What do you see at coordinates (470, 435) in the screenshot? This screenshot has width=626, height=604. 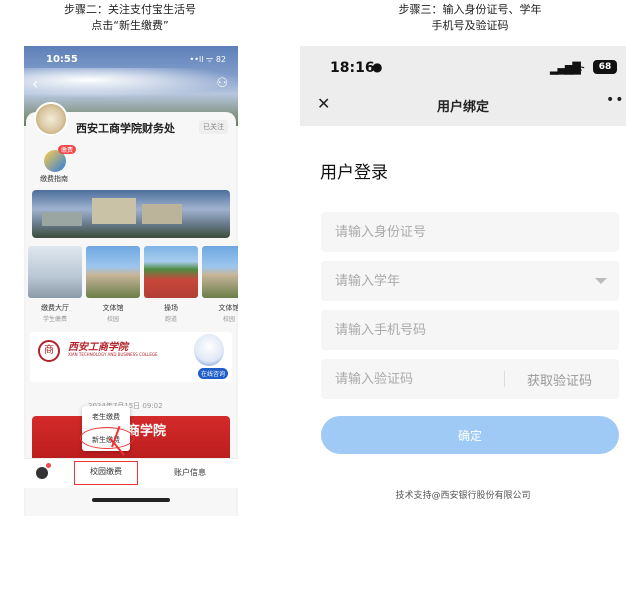 I see `confirm-button: 确定` at bounding box center [470, 435].